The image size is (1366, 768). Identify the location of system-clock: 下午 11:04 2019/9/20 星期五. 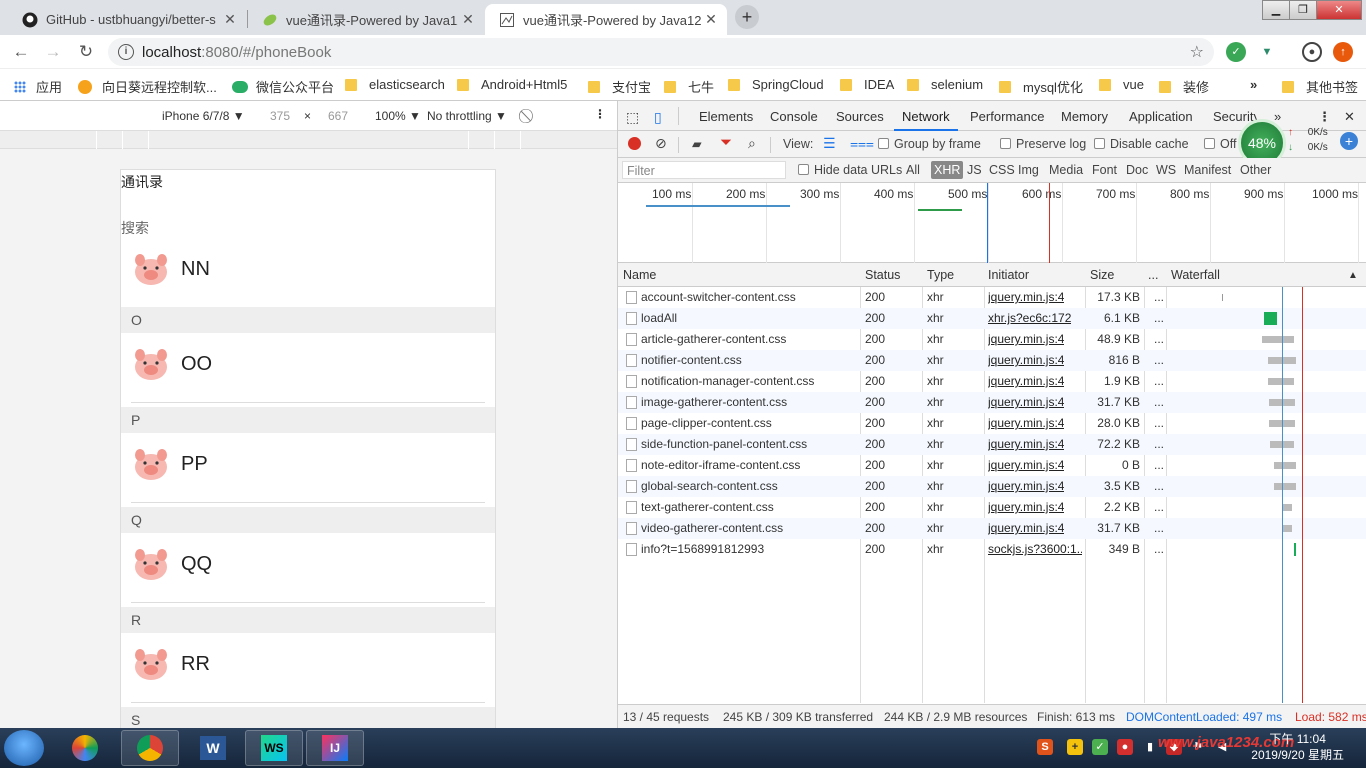
(1297, 747).